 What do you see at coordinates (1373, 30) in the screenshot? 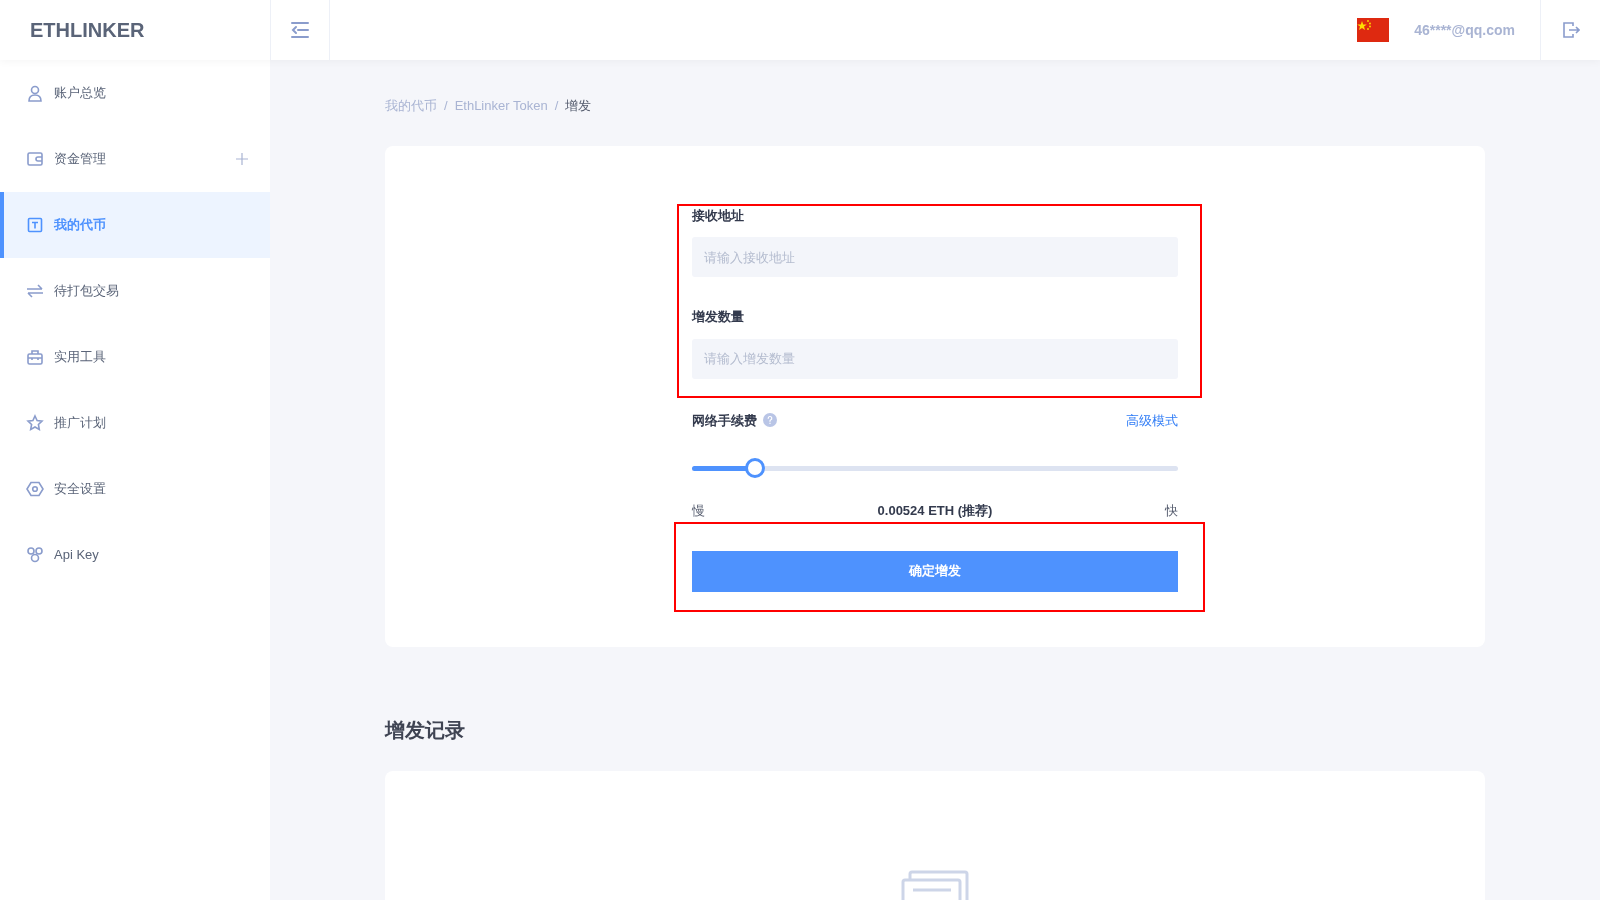
I see `china-flag-icon` at bounding box center [1373, 30].